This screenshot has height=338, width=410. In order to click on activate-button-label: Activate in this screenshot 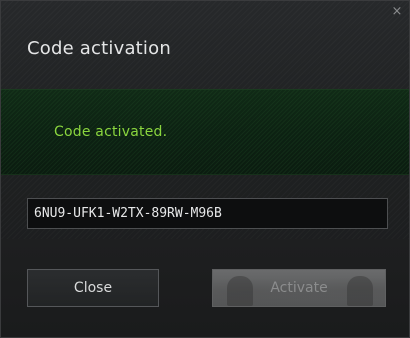, I will do `click(299, 288)`.